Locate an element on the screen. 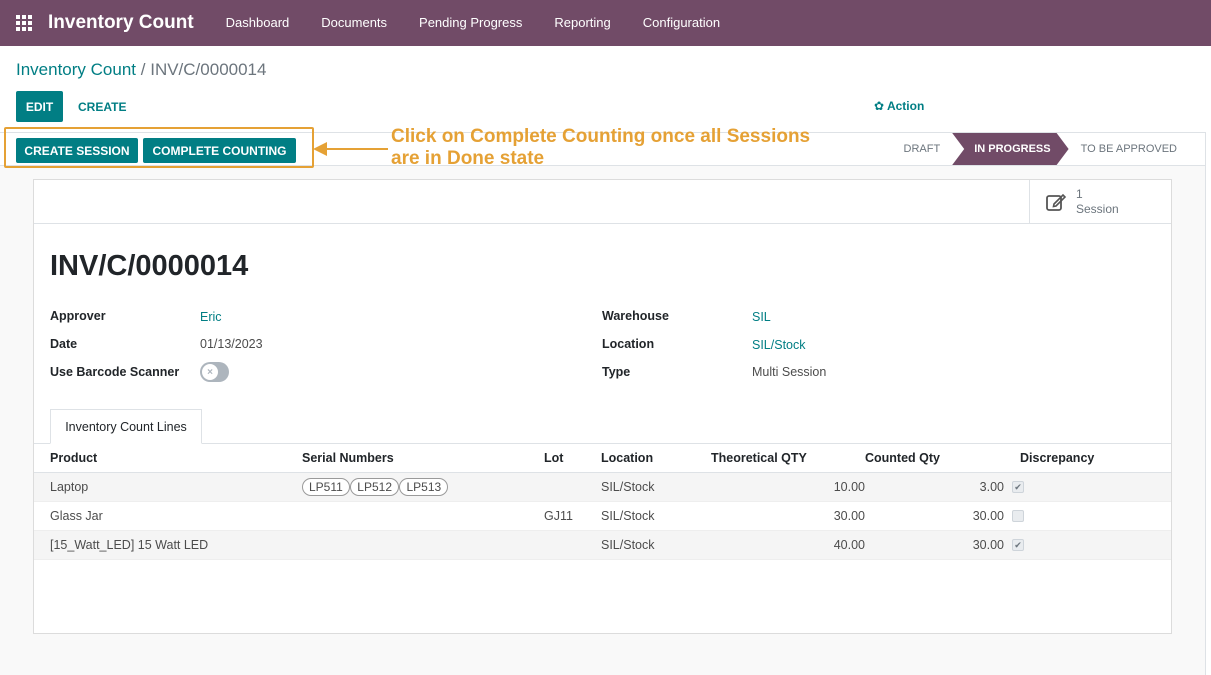  action-menu: ✿ Action is located at coordinates (899, 106).